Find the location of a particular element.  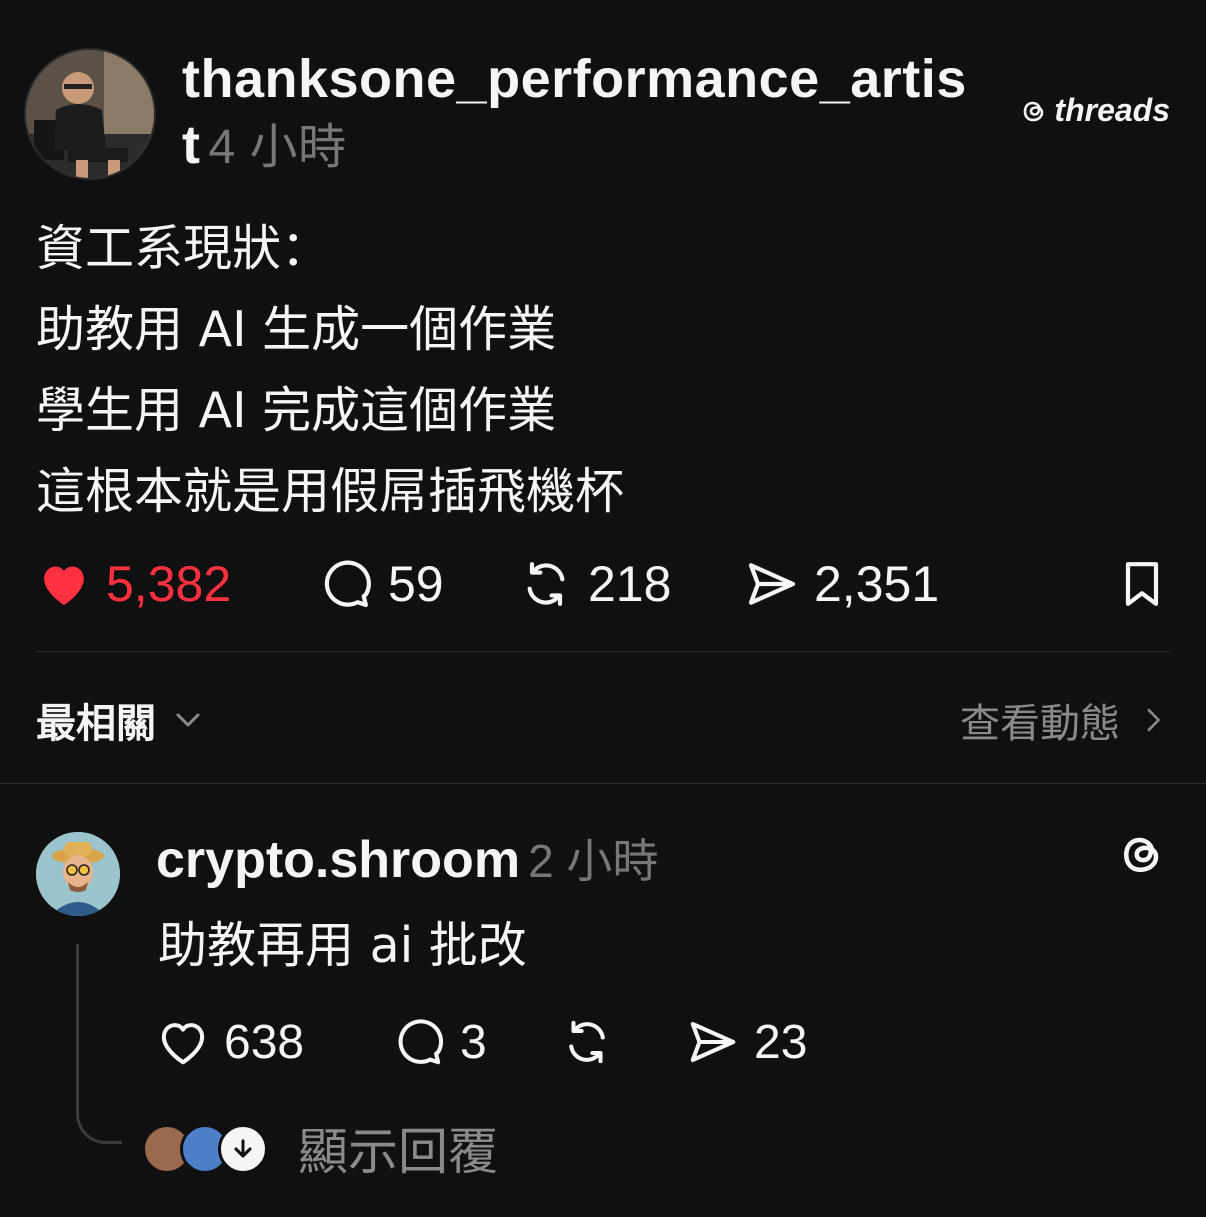

reply-repost-button is located at coordinates (587, 1042).